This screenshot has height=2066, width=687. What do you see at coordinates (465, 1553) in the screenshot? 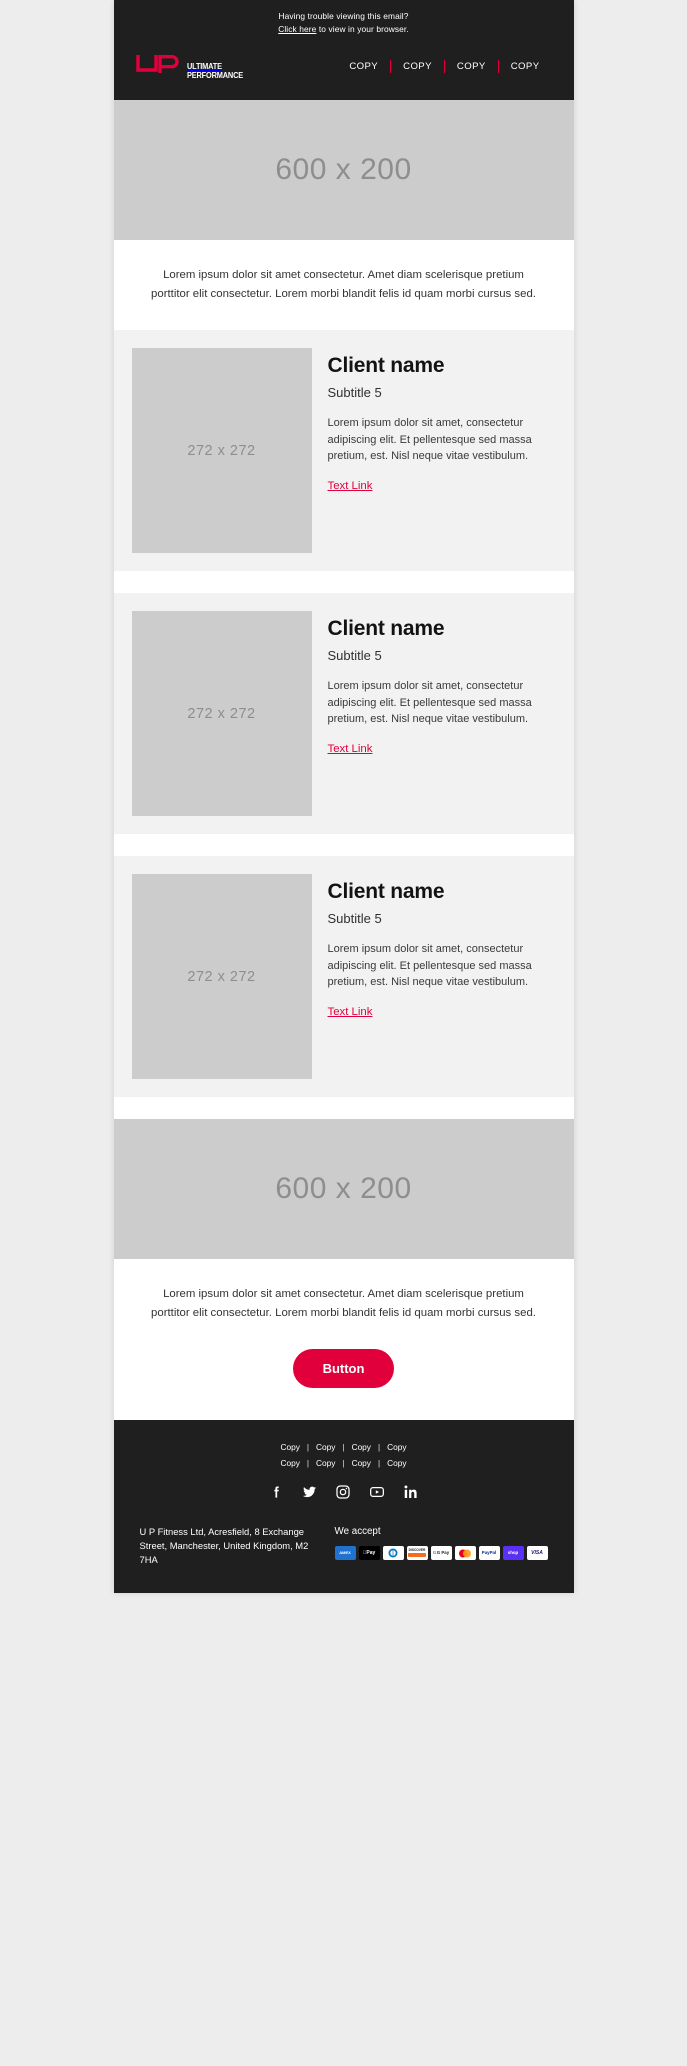
I see `mastercard-icon` at bounding box center [465, 1553].